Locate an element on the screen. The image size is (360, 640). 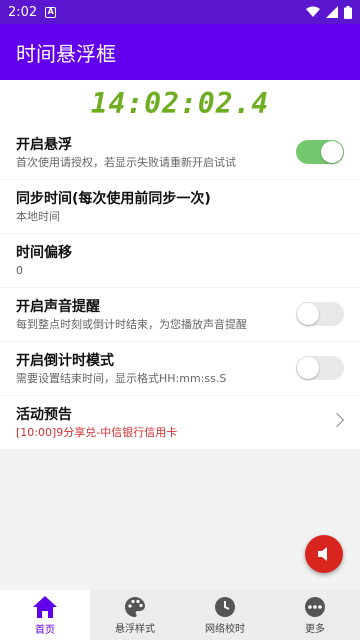
setting-subtitle: 0 is located at coordinates (19, 270).